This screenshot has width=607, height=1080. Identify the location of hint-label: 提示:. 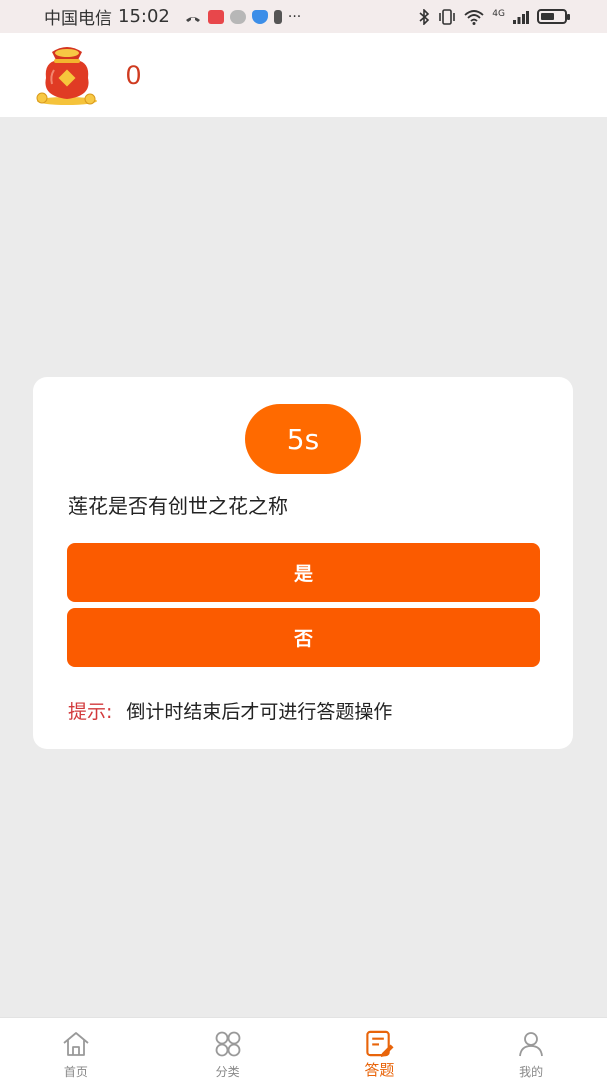
(90, 712).